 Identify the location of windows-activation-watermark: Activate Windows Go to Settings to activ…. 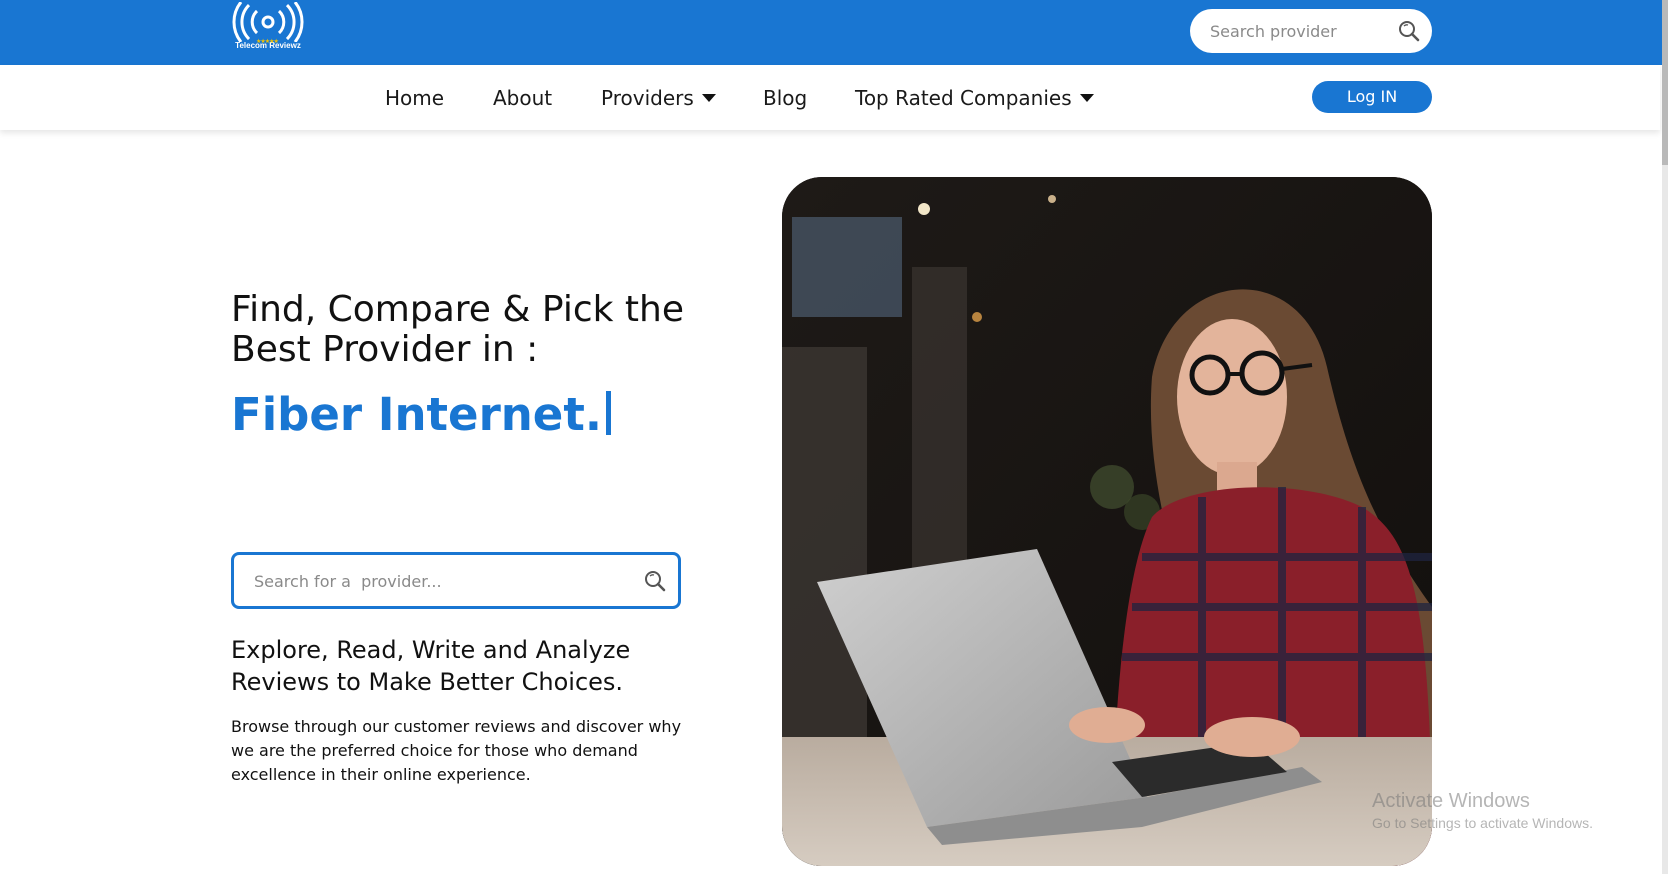
(1482, 810).